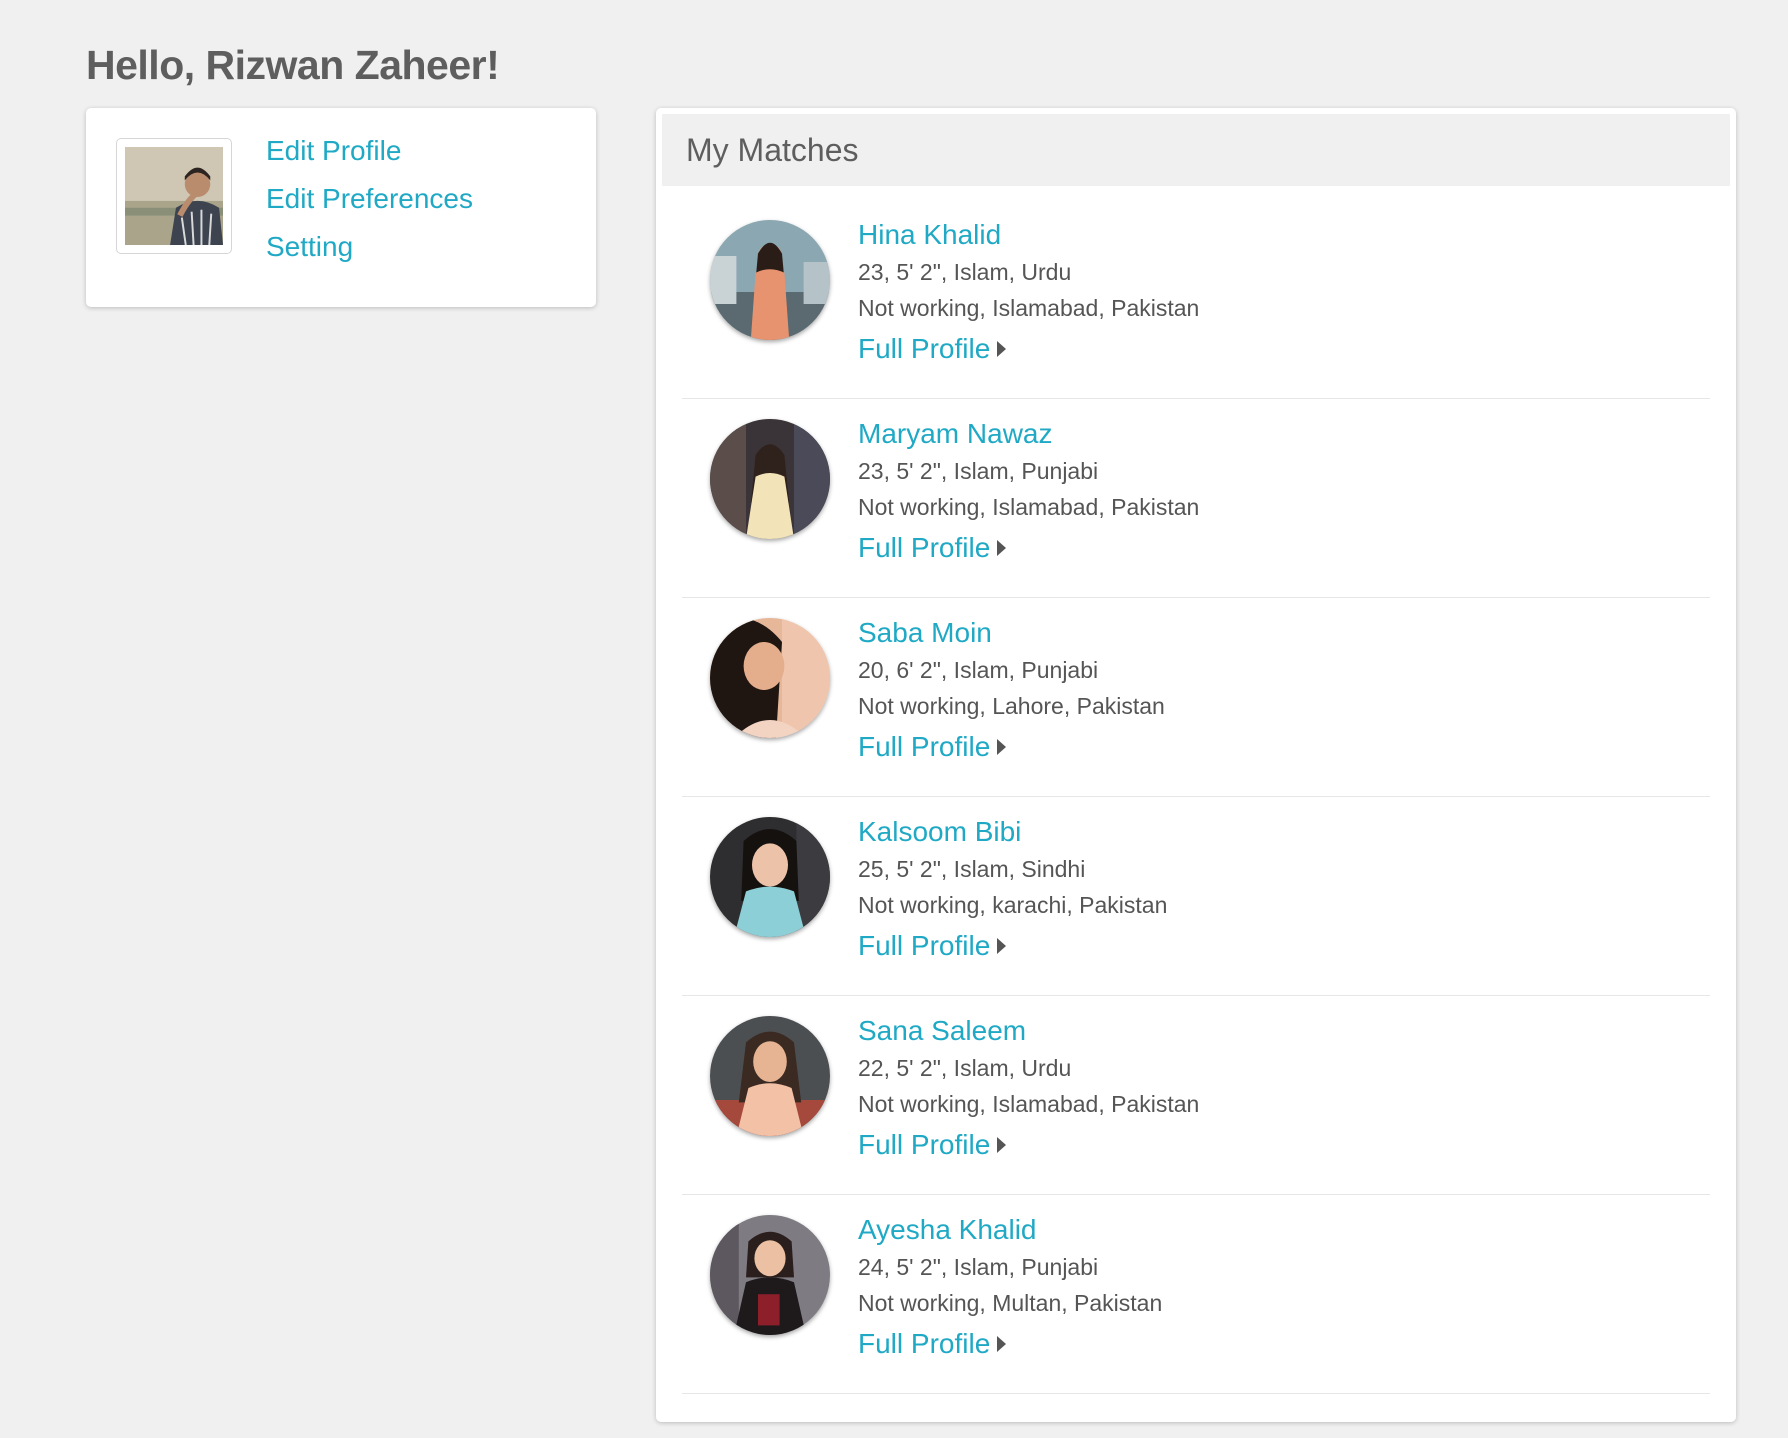 Image resolution: width=1788 pixels, height=1438 pixels. Describe the element at coordinates (1011, 633) in the screenshot. I see `match-name: Saba Moin` at that location.